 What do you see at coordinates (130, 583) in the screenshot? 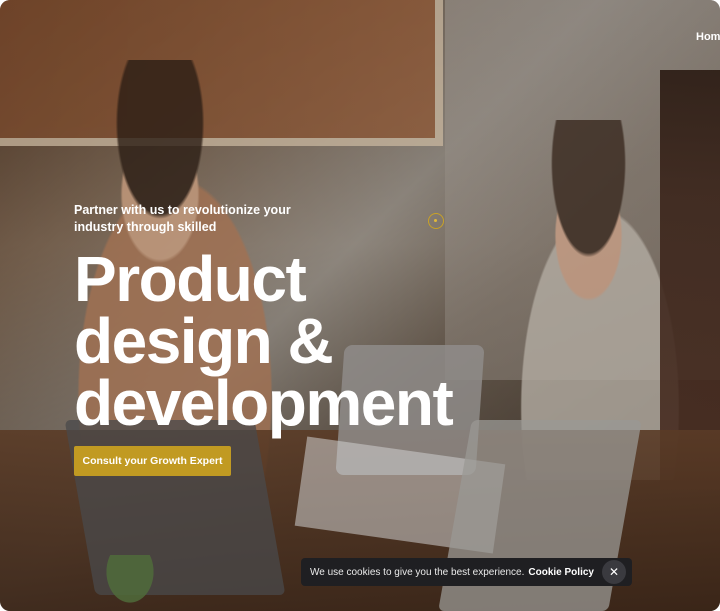
I see `background-plant` at bounding box center [130, 583].